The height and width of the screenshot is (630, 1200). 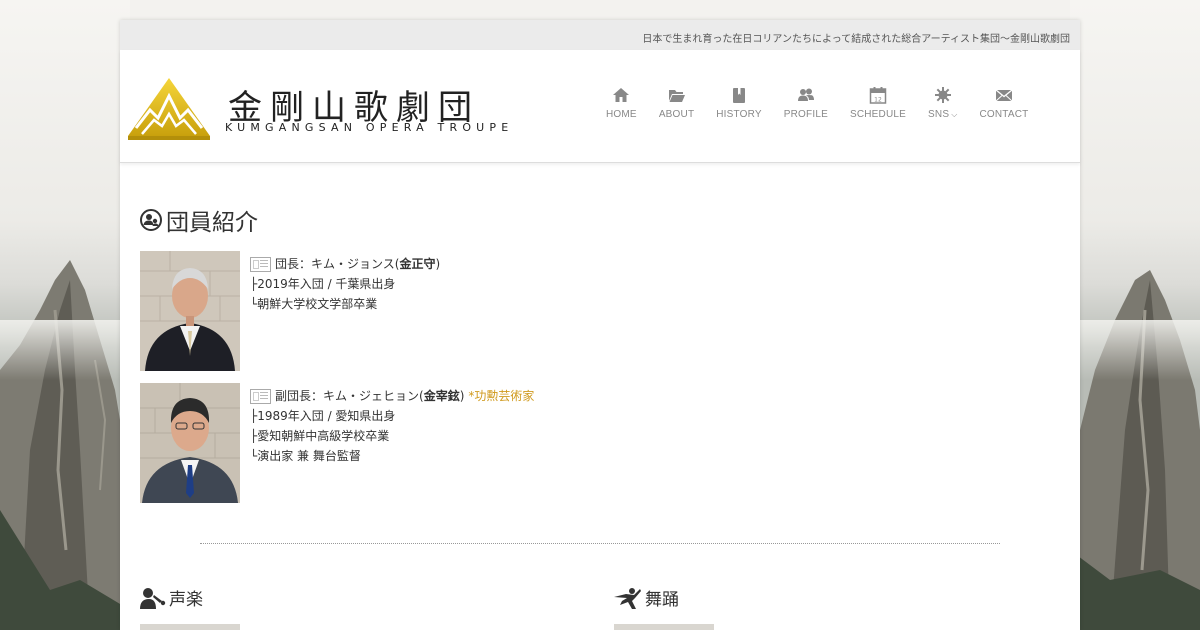 What do you see at coordinates (878, 100) in the screenshot?
I see `calendar-day: 12` at bounding box center [878, 100].